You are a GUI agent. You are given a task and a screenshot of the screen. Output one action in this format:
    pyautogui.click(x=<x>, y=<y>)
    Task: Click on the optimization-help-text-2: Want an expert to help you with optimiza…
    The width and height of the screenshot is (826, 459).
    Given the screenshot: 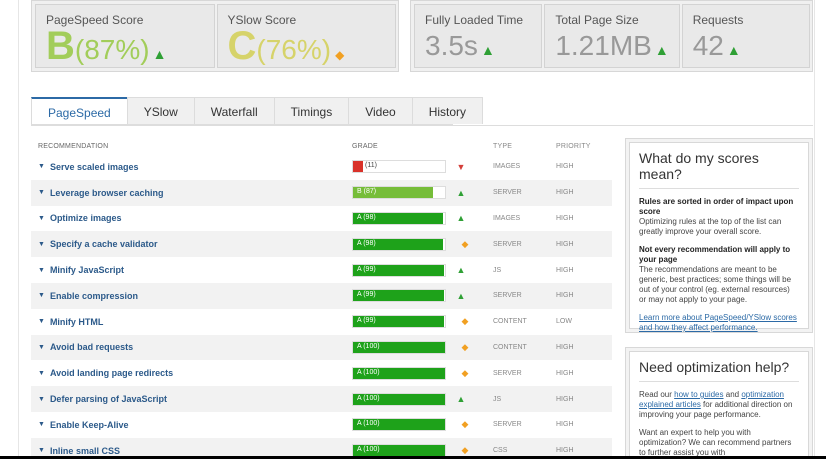 What is the action you would take?
    pyautogui.click(x=715, y=442)
    